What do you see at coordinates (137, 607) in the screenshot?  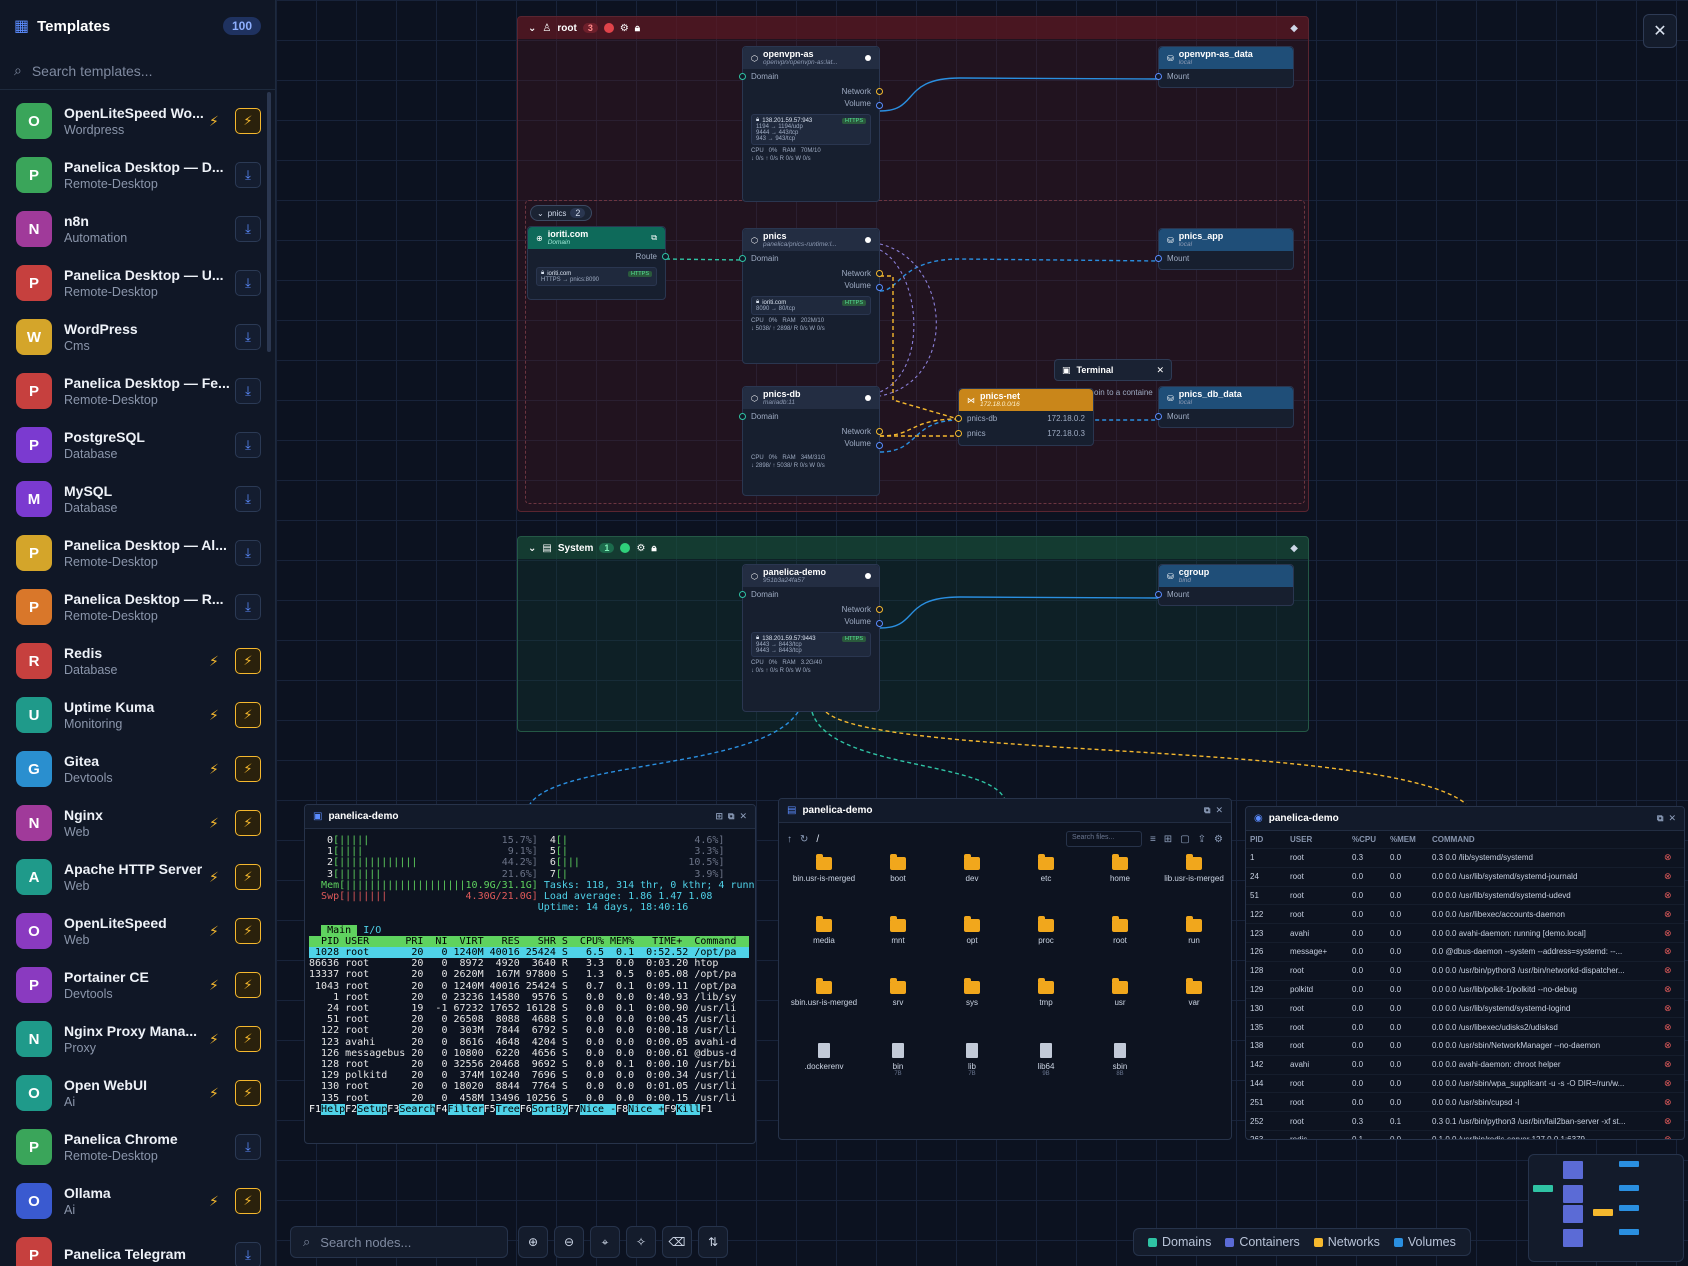 I see `template-item: P Panelica Desktop — R... Remote-Desktop ⤓` at bounding box center [137, 607].